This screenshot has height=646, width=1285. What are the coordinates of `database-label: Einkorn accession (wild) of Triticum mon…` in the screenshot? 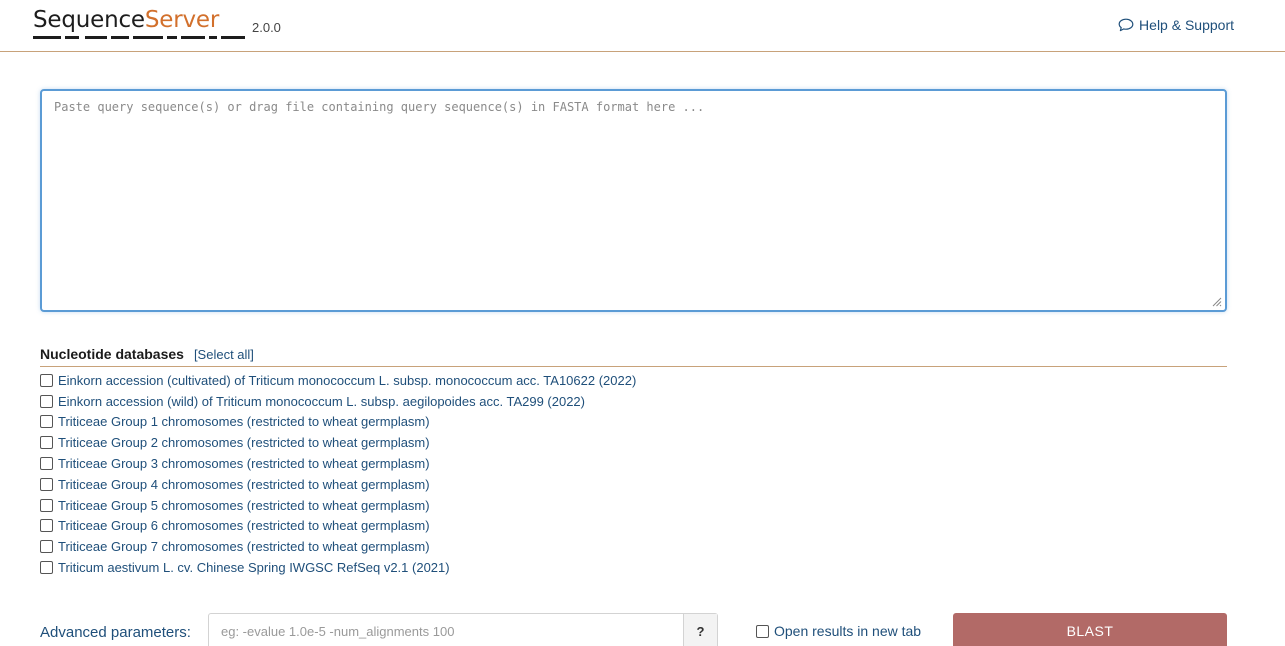 It's located at (321, 401).